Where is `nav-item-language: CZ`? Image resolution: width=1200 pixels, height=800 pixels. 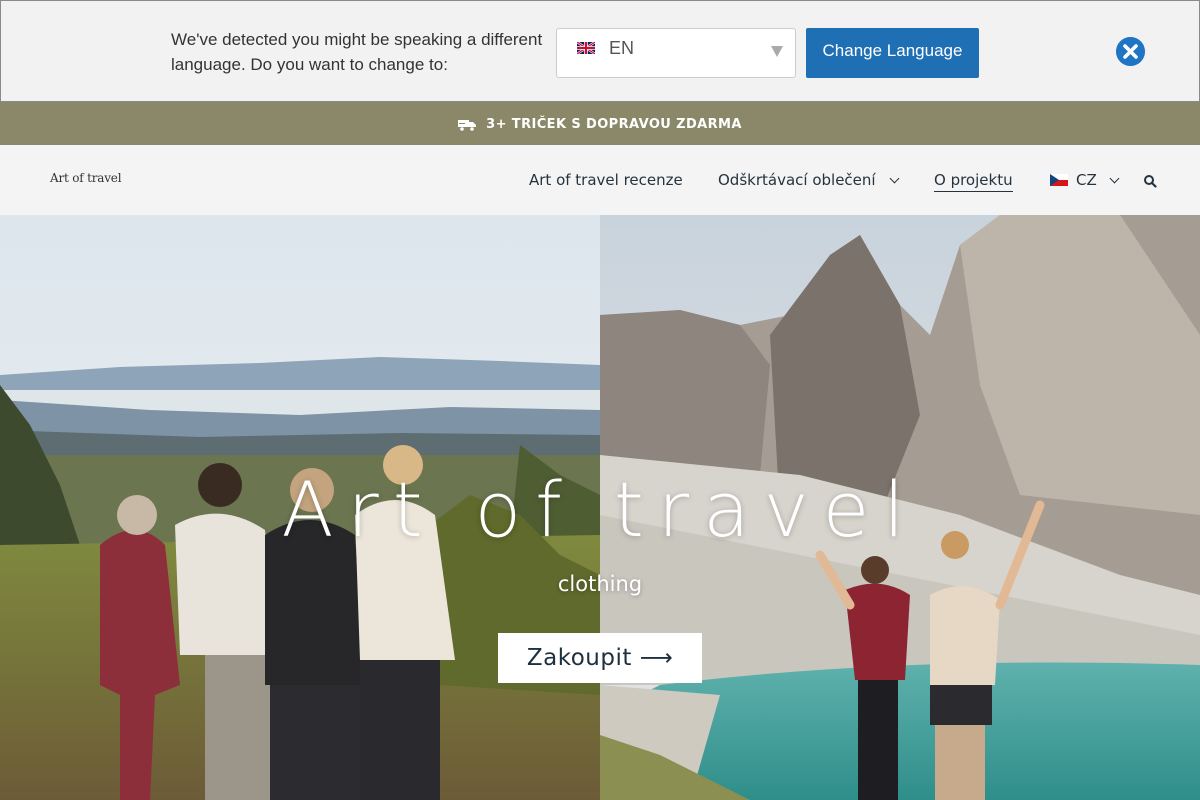 nav-item-language: CZ is located at coordinates (1084, 180).